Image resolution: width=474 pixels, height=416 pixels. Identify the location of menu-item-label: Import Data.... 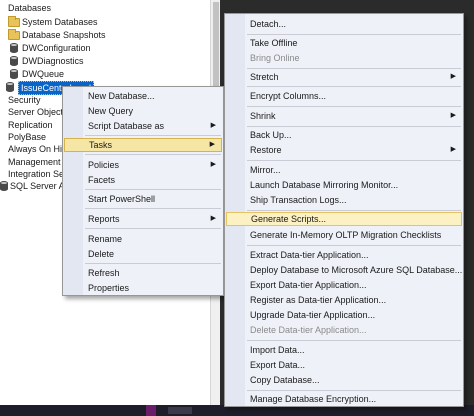
(277, 350).